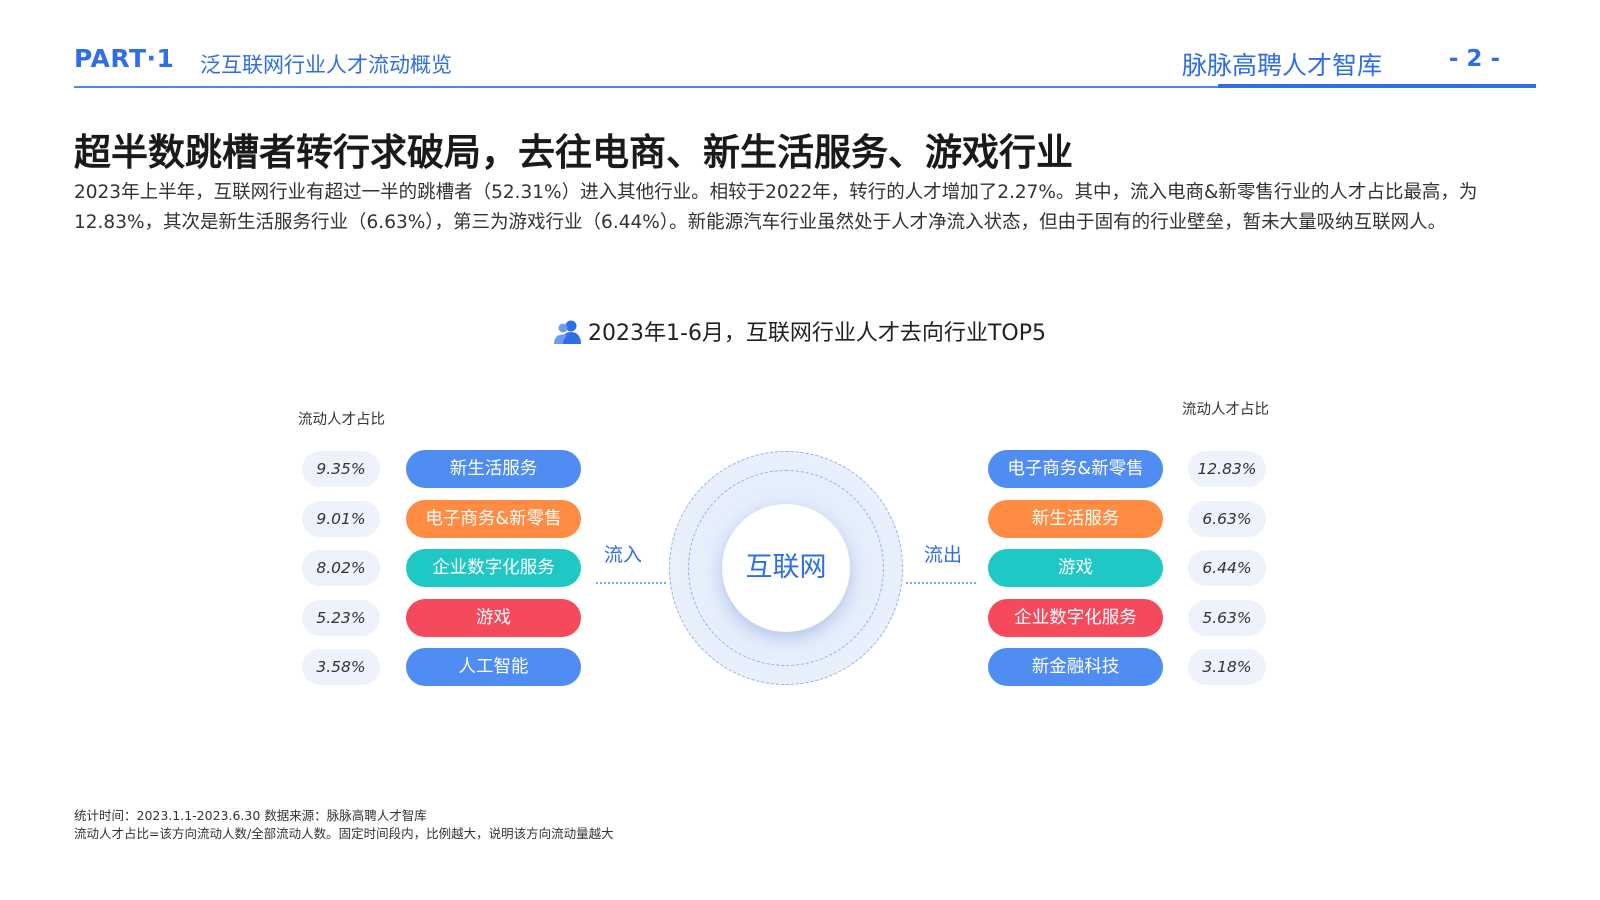 This screenshot has width=1600, height=900. I want to click on inflow-industry-pill: 游戏, so click(493, 618).